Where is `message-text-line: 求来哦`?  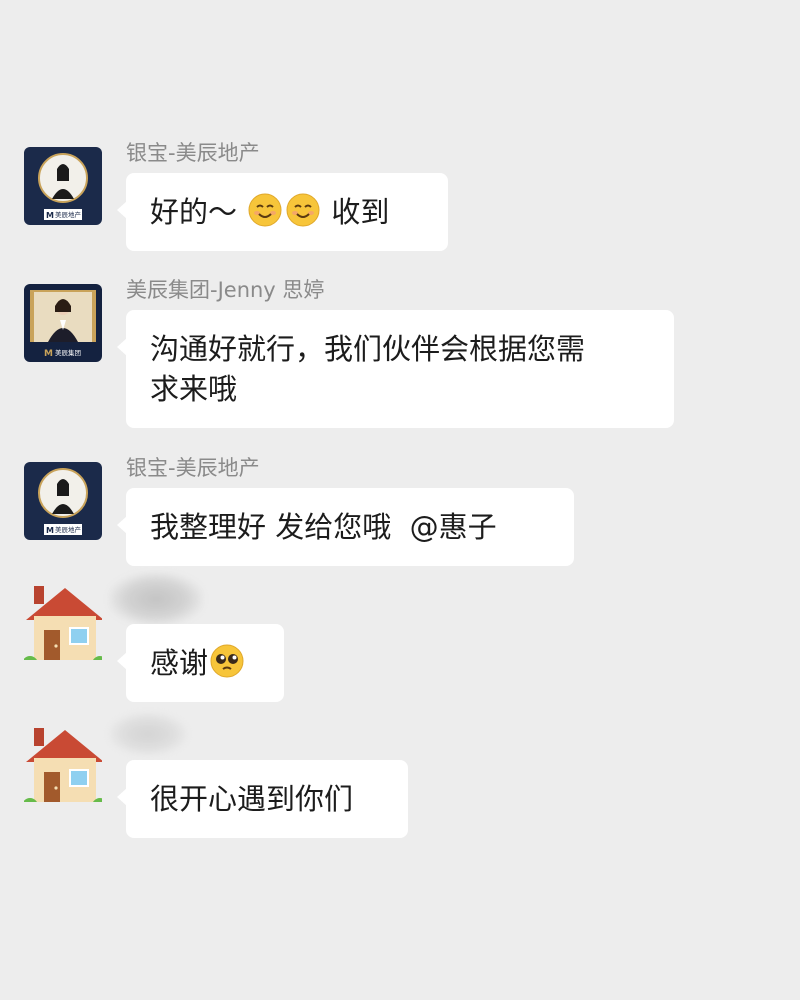 message-text-line: 求来哦 is located at coordinates (194, 389).